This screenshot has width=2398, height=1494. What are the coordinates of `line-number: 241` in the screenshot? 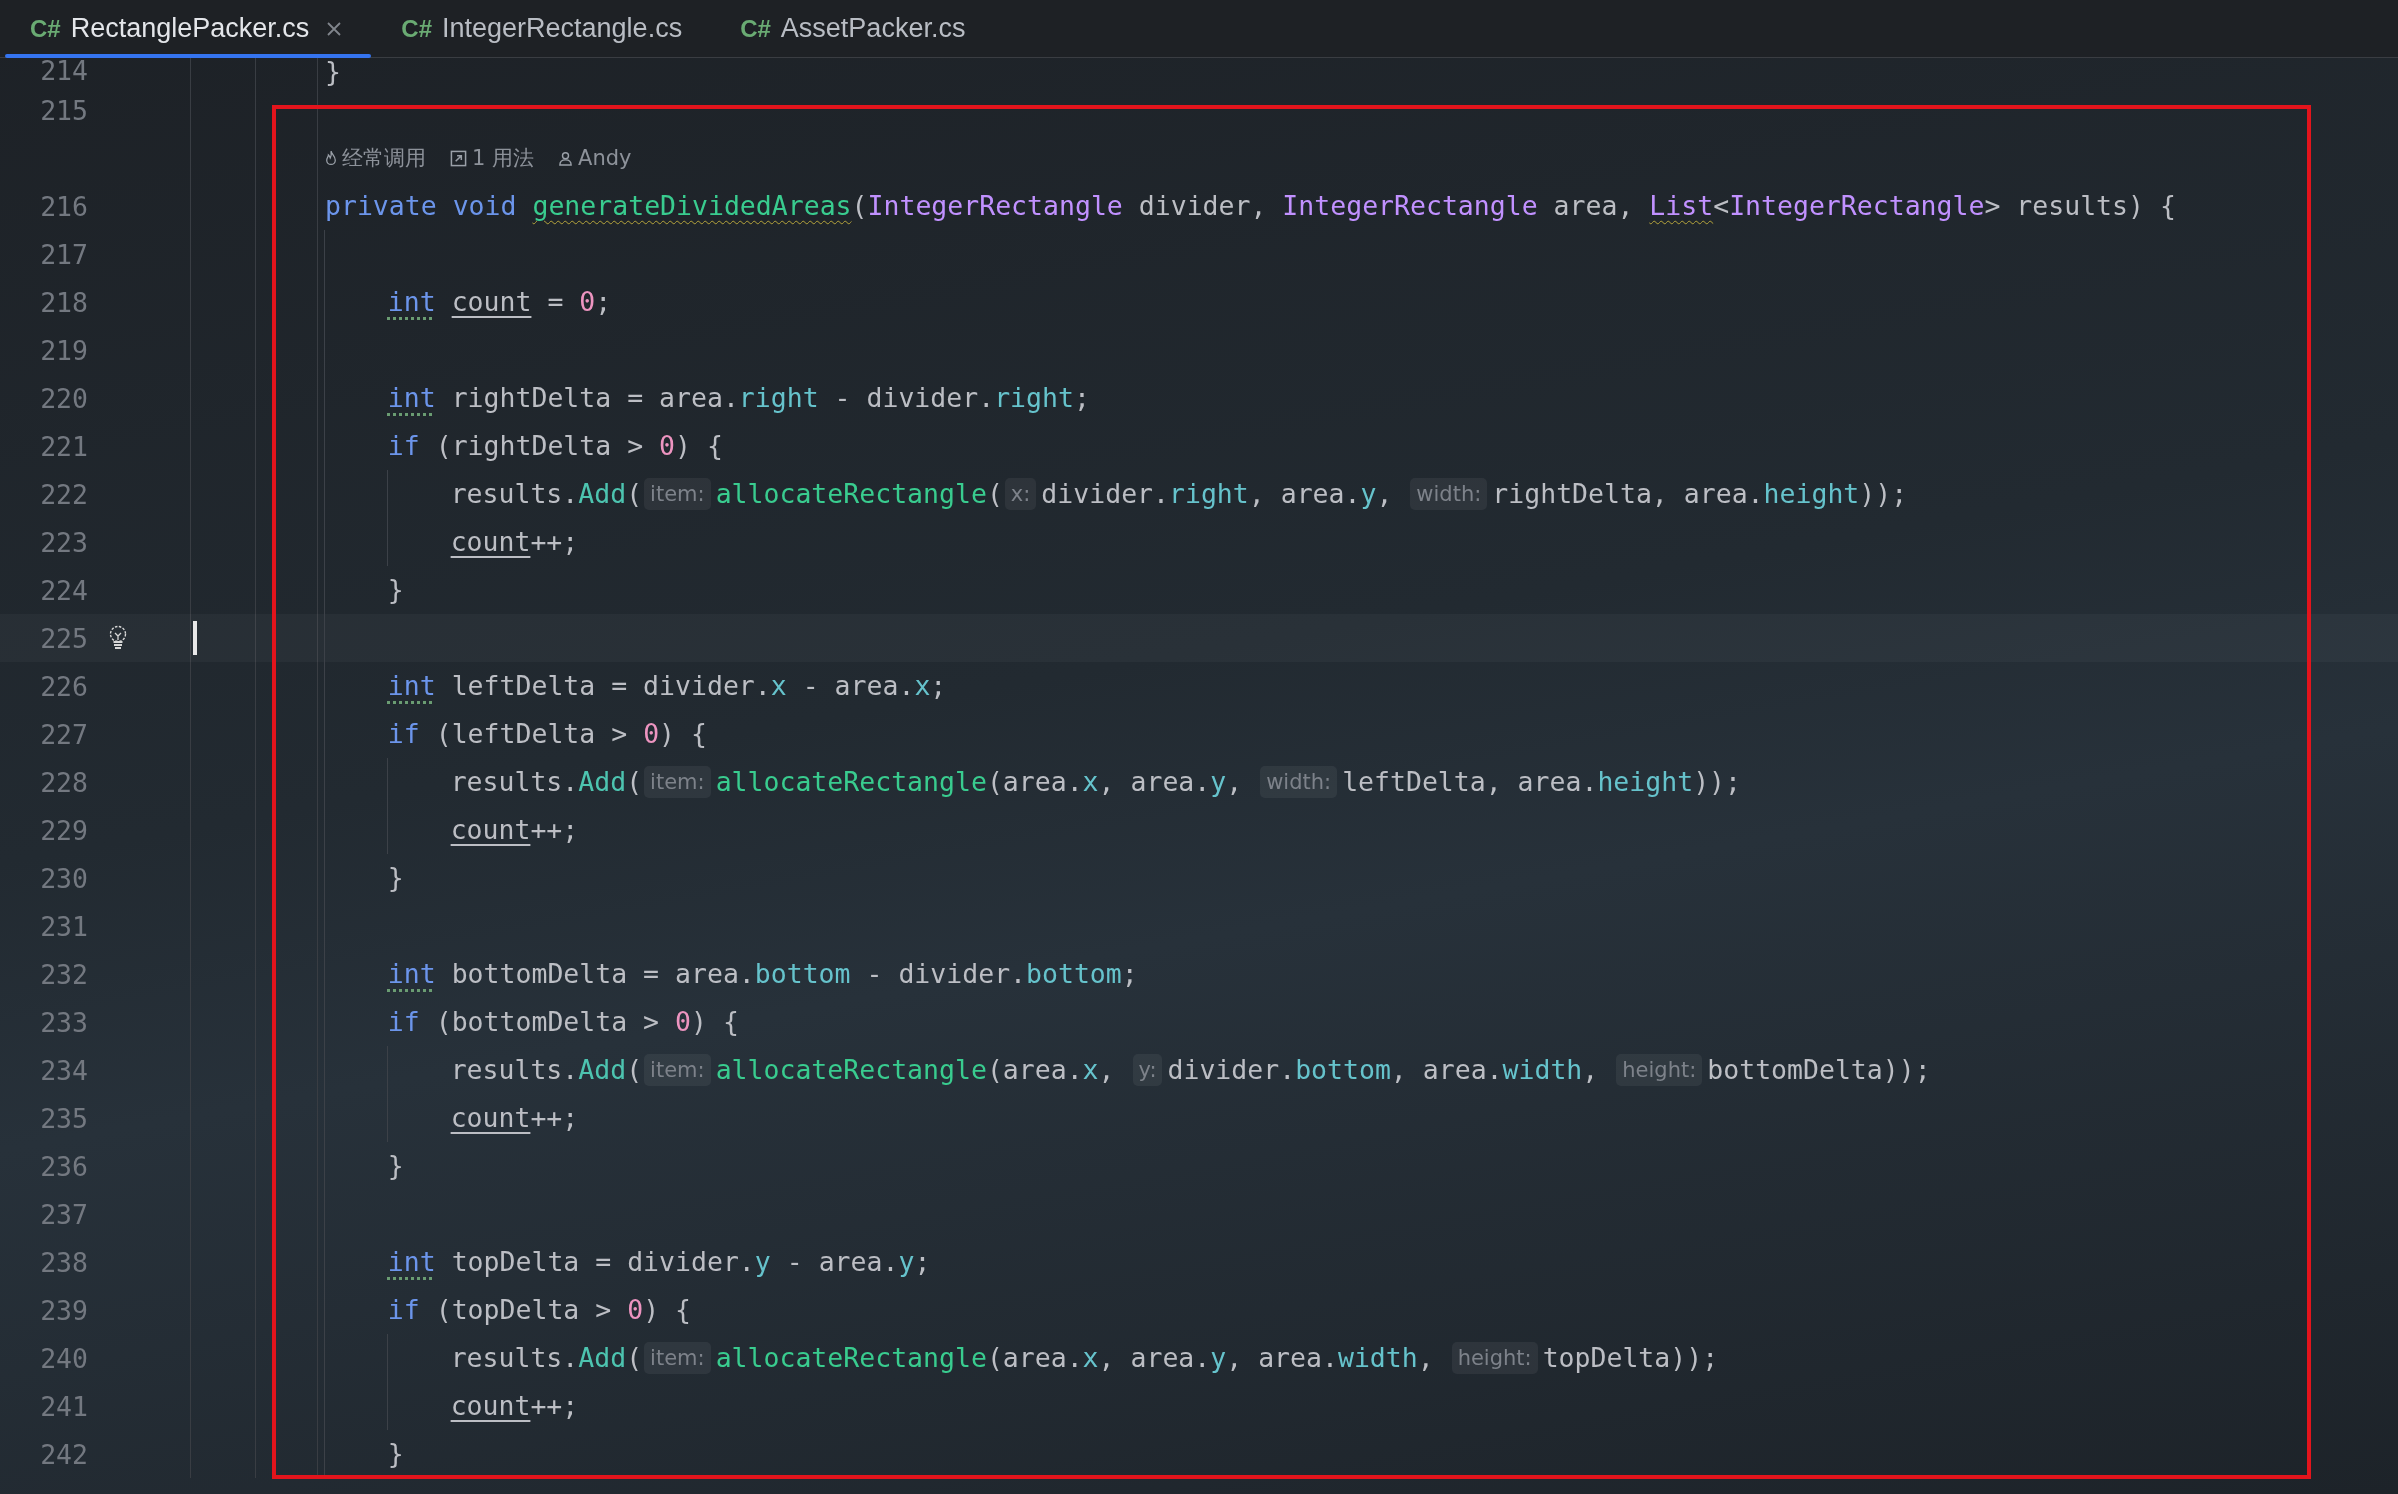 It's located at (63, 1406).